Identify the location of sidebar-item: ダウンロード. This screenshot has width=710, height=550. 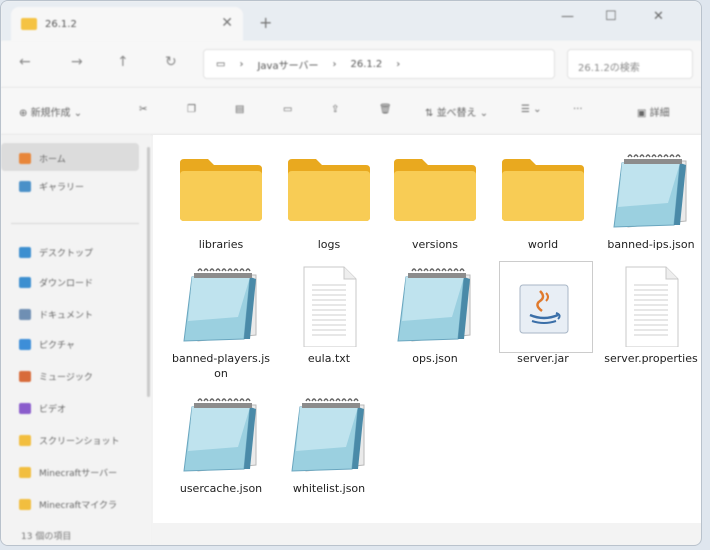
(79, 282).